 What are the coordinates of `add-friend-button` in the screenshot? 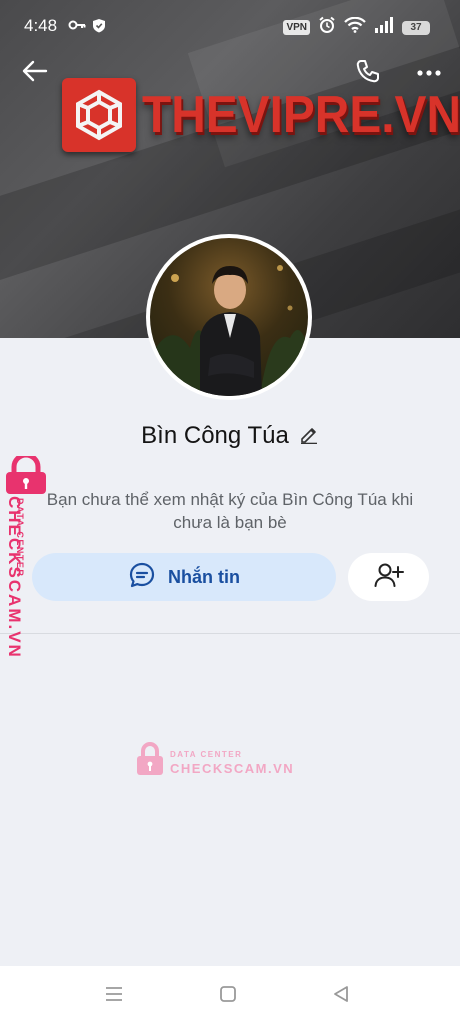 It's located at (388, 577).